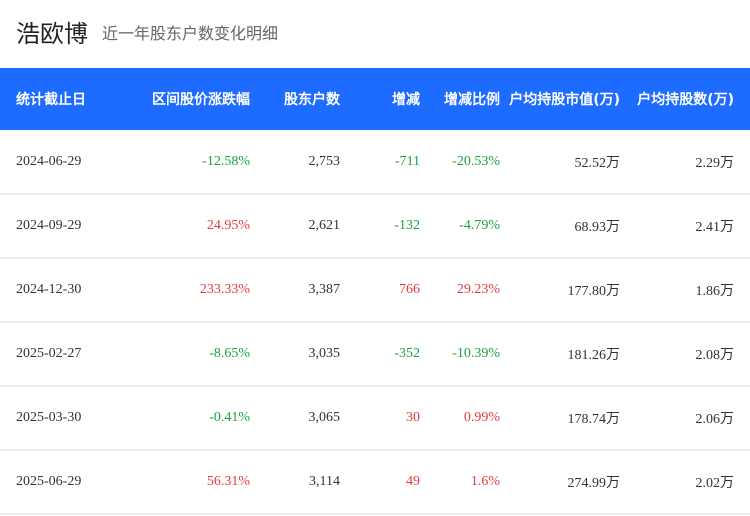 The width and height of the screenshot is (750, 516). Describe the element at coordinates (685, 99) in the screenshot. I see `column-header-avg-shares: 户均持股数(万)` at that location.